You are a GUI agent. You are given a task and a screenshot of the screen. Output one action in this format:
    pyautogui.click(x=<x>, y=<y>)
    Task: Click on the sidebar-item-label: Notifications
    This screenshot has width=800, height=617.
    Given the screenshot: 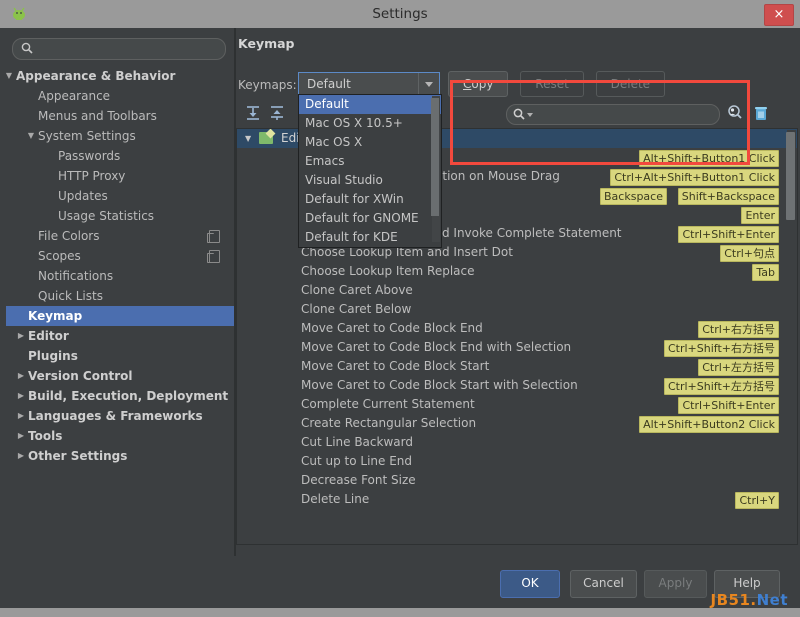 What is the action you would take?
    pyautogui.click(x=76, y=276)
    